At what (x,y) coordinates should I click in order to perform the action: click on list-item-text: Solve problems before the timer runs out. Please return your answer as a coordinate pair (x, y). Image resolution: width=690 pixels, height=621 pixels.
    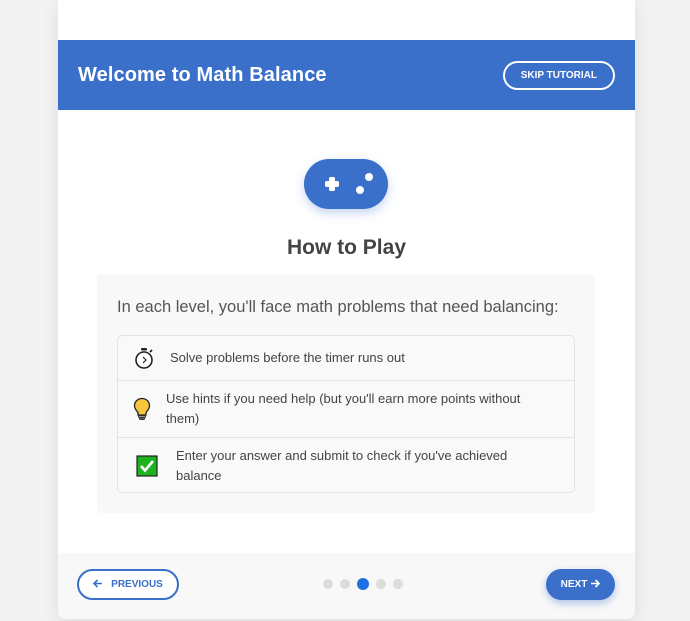
    Looking at the image, I should click on (287, 357).